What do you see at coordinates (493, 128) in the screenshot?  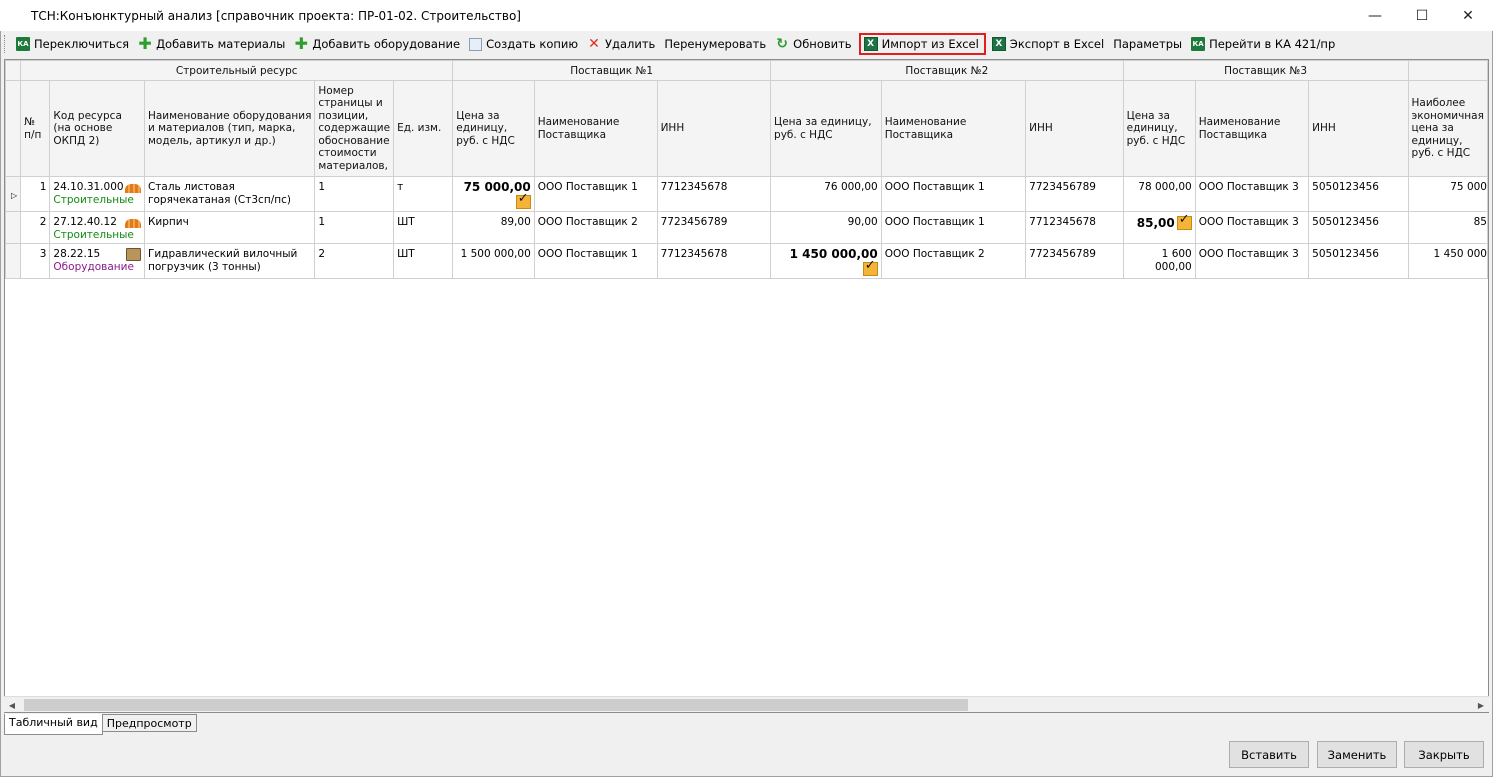 I see `col-header-s1-price: Цена за единицу, руб. с НДС` at bounding box center [493, 128].